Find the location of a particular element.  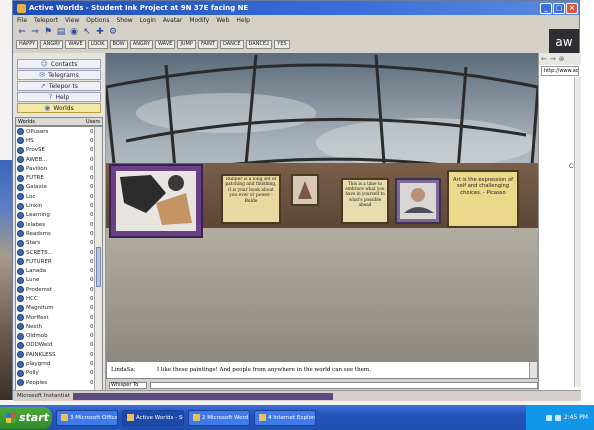

gesture-button-bow: BOW is located at coordinates (118, 44).